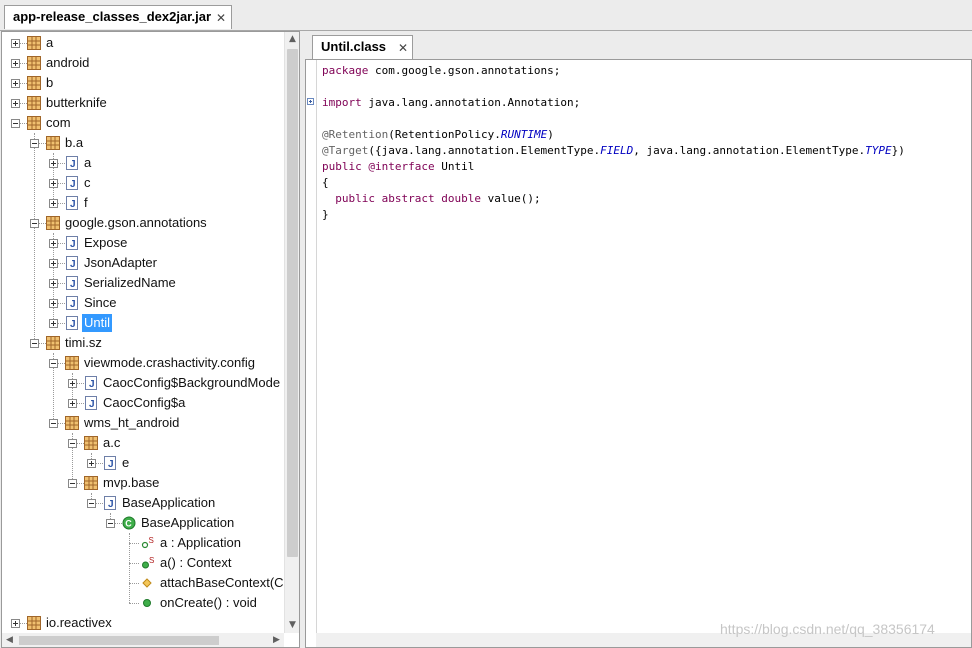 This screenshot has height=648, width=972. I want to click on tree-node: J JsonAdapter, so click(142, 263).